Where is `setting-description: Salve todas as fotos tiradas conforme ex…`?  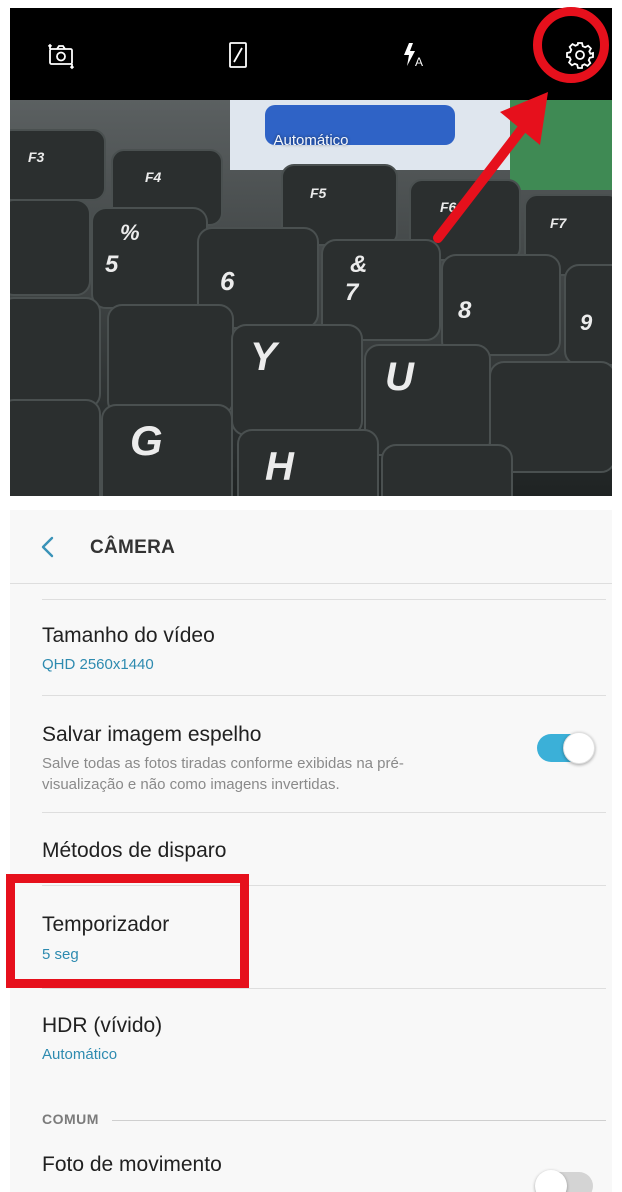
setting-description: Salve todas as fotos tiradas conforme ex… is located at coordinates (223, 774).